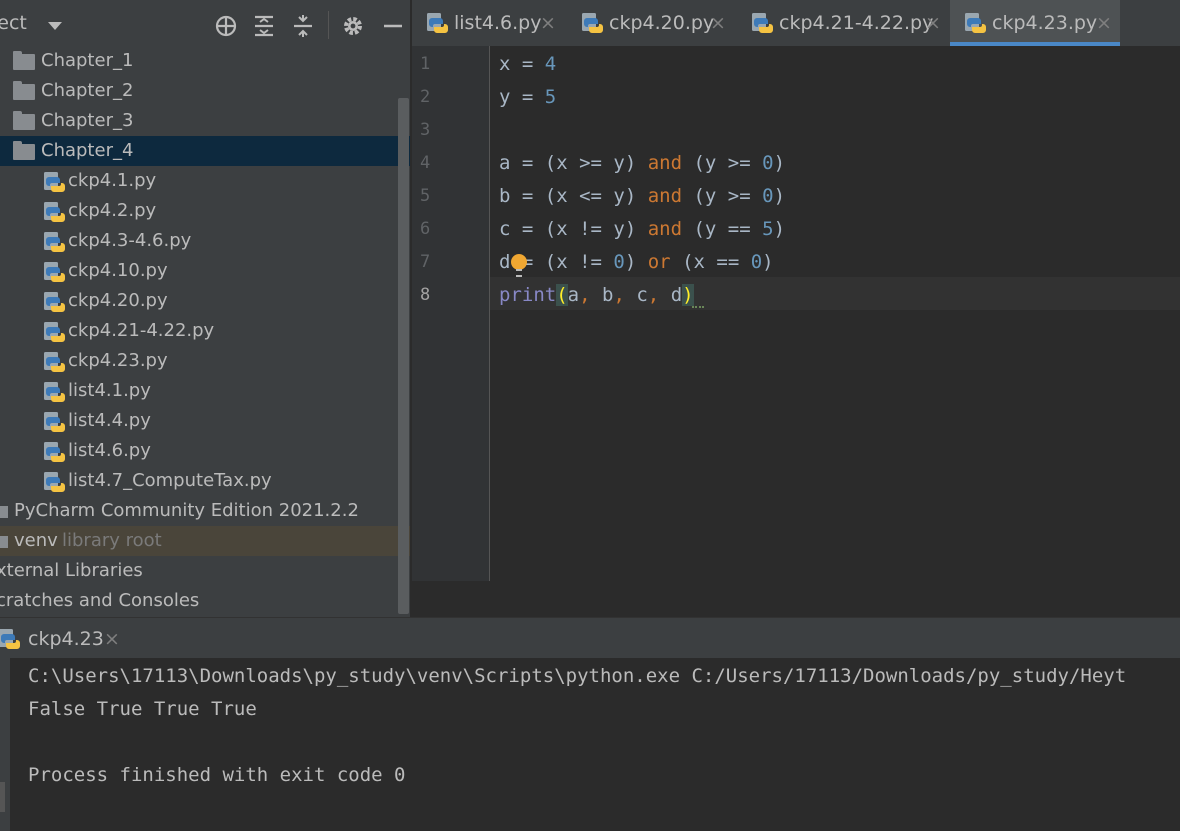 The image size is (1180, 831). What do you see at coordinates (393, 26) in the screenshot?
I see `hide-icon` at bounding box center [393, 26].